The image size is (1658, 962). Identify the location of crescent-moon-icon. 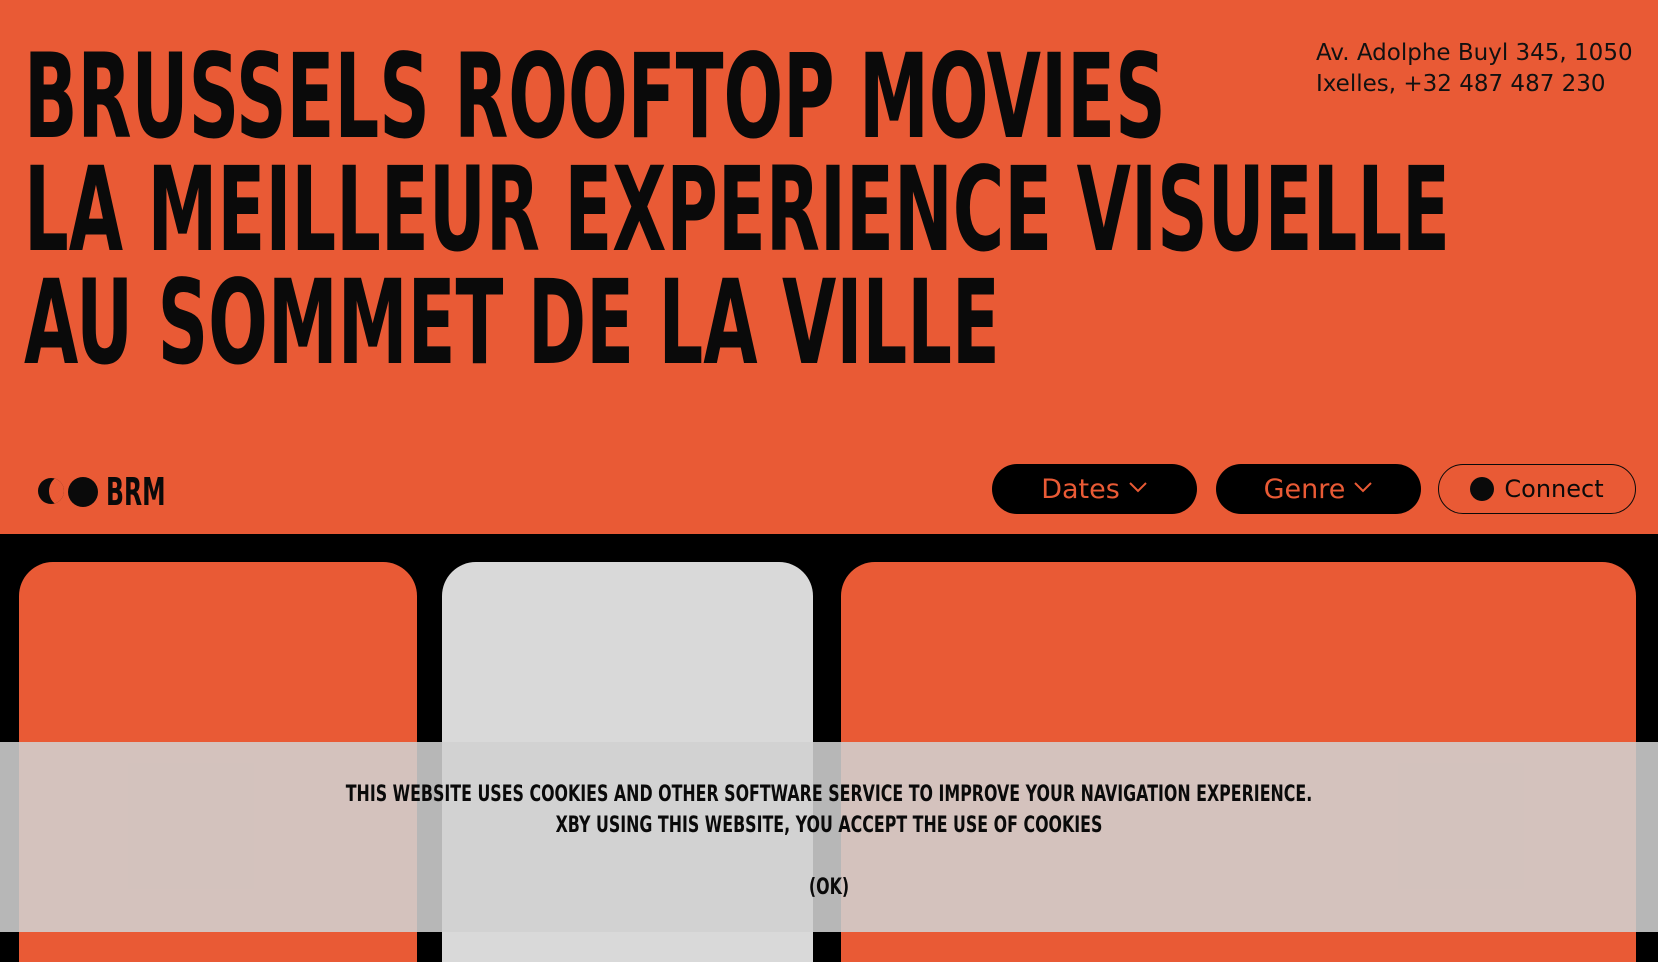
(51, 491).